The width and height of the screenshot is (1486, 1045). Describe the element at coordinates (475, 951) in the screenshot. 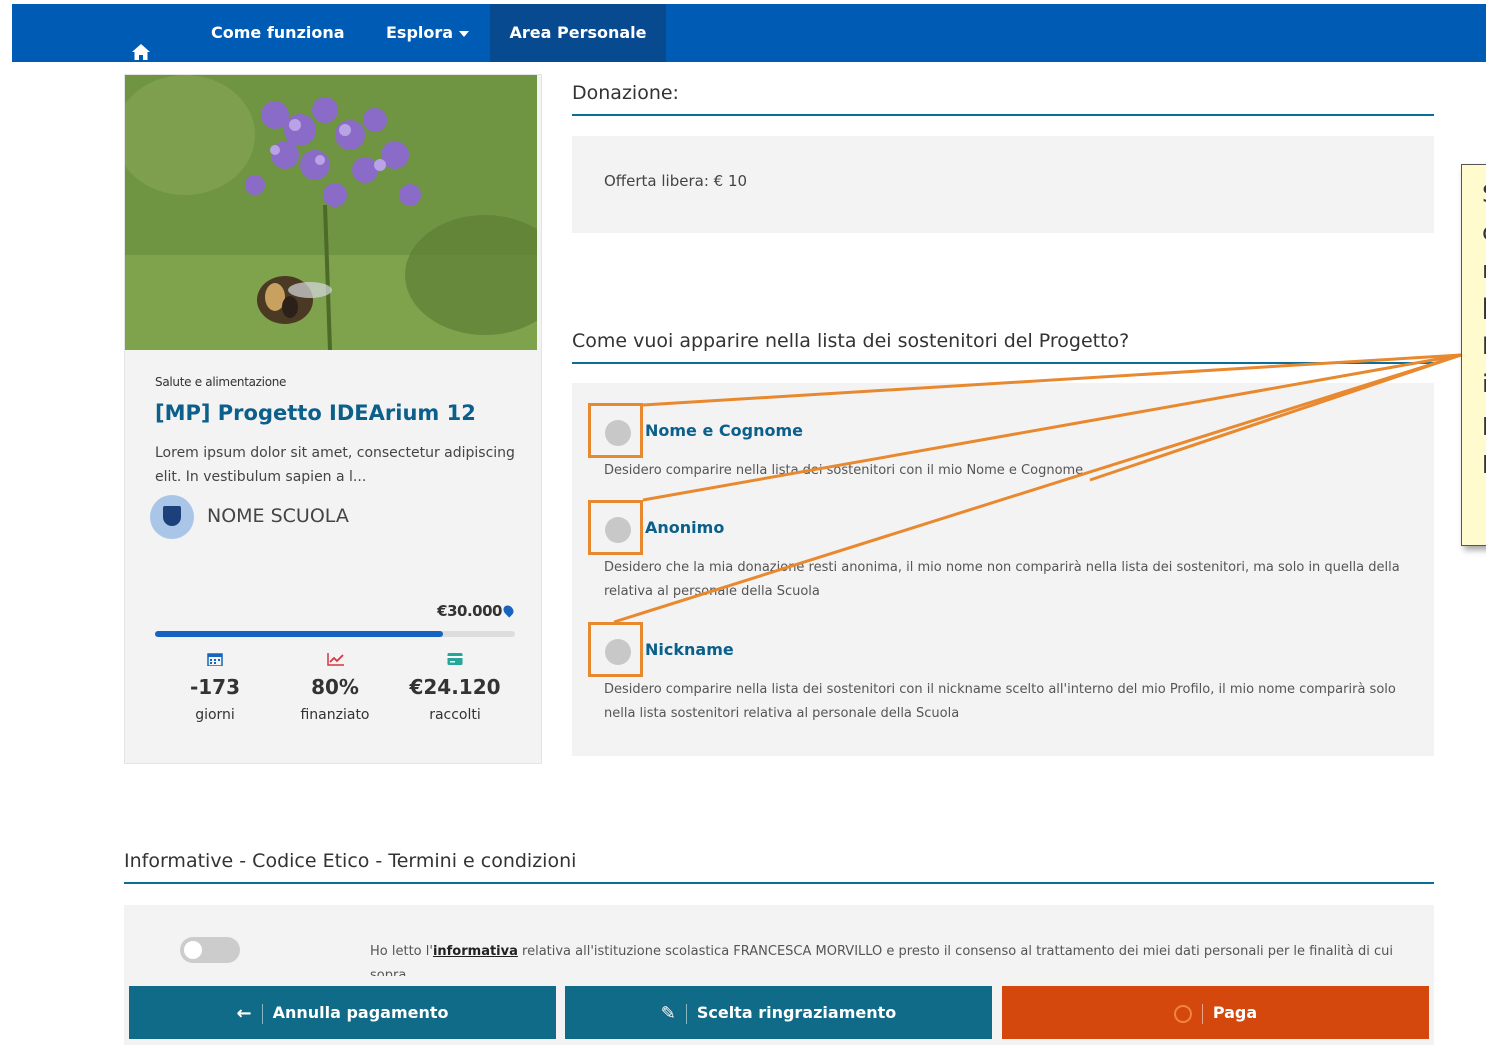

I see `informativa-link: informativa` at that location.